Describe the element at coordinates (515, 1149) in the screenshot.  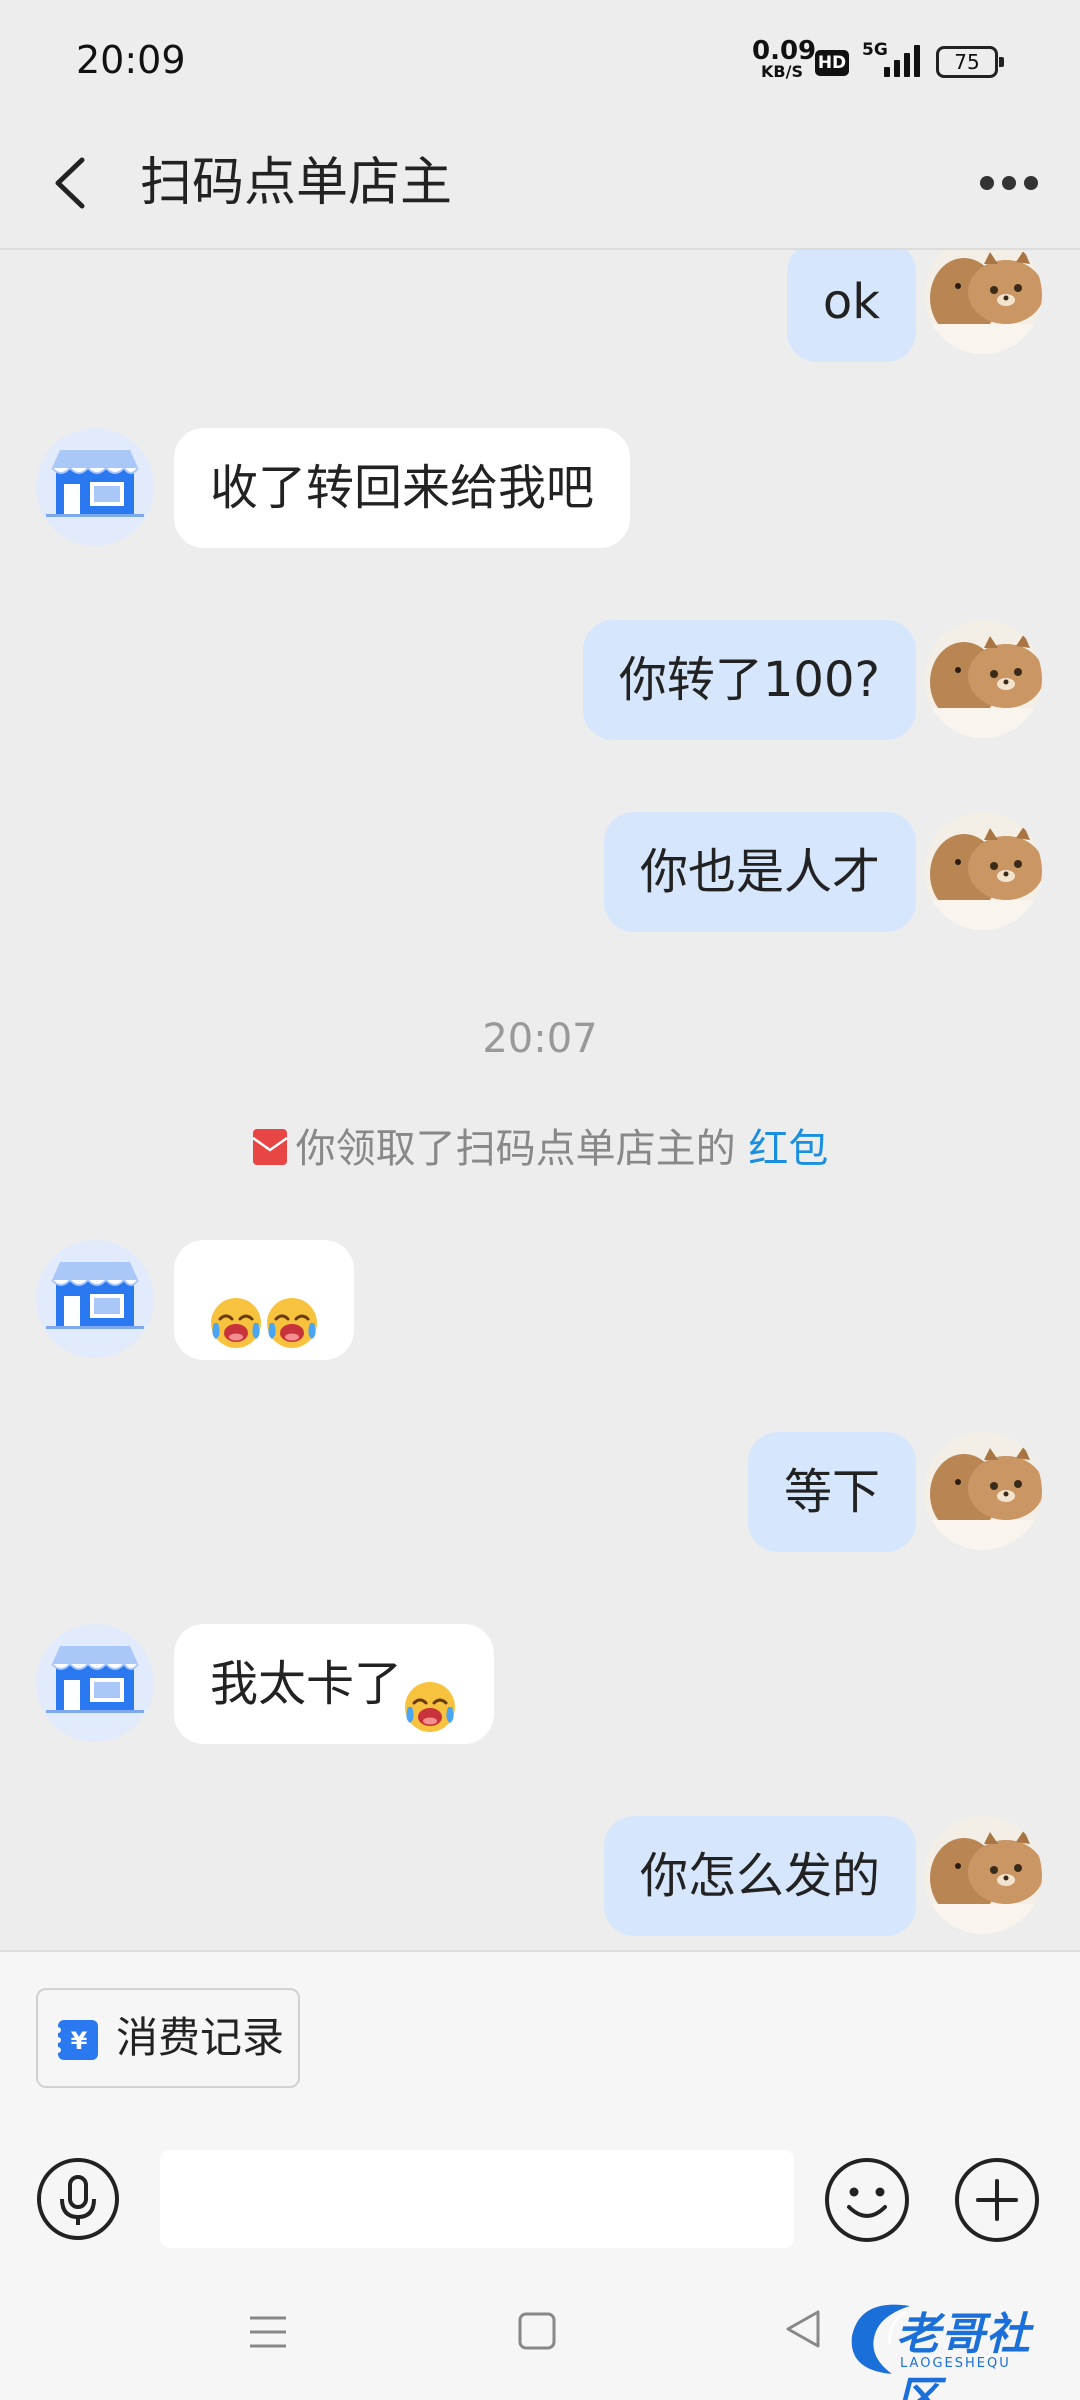
I see `notice-text: 你领取了扫码点单店主的` at that location.